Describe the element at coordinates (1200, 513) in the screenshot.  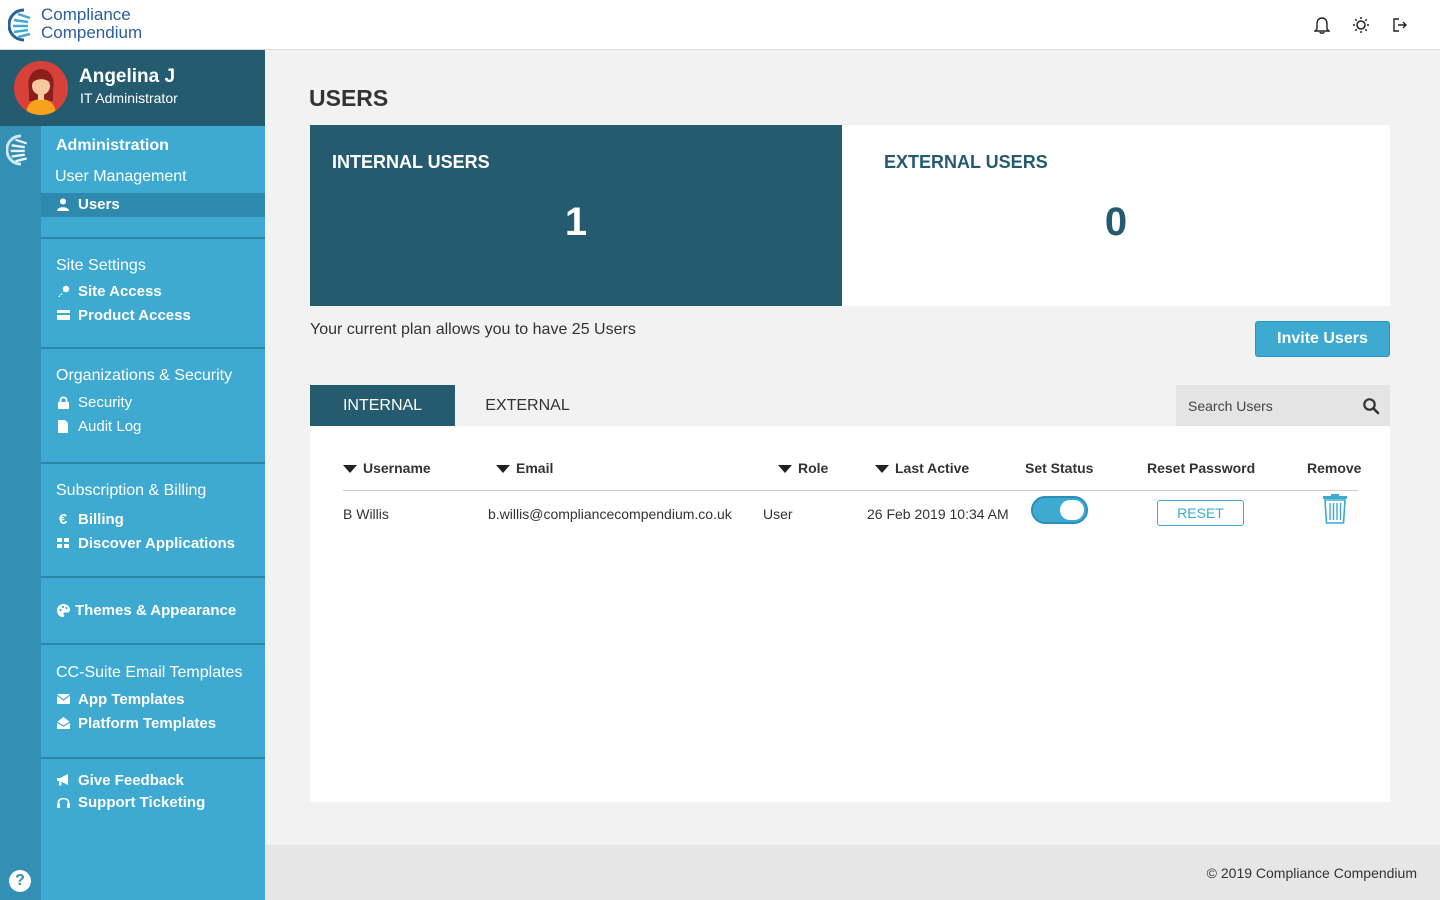
I see `reset-password-button: RESET` at that location.